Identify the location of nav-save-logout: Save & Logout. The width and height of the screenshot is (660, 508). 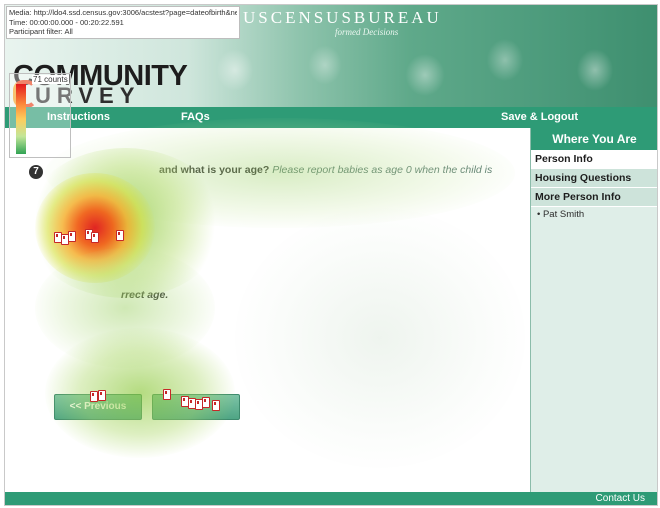
(539, 117).